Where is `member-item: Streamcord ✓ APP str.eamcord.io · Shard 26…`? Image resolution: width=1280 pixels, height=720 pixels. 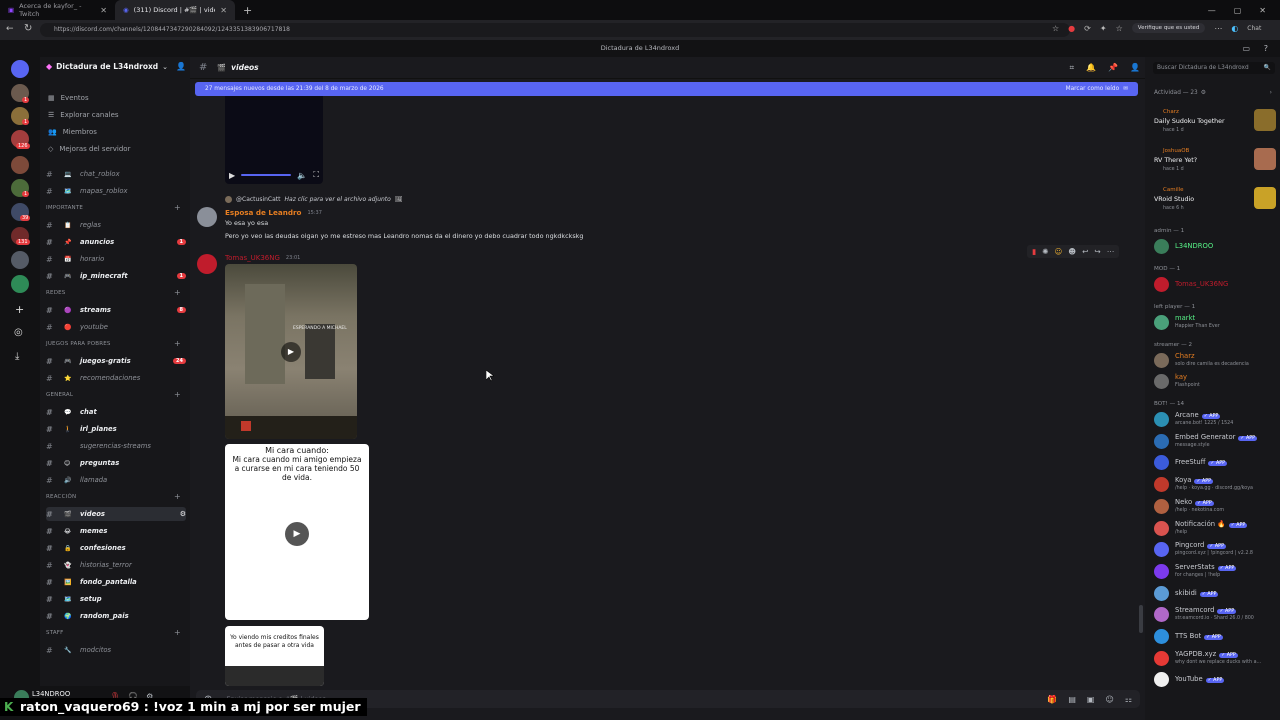
member-item: Streamcord ✓ APP str.eamcord.io · Shard 26… is located at coordinates (1214, 615).